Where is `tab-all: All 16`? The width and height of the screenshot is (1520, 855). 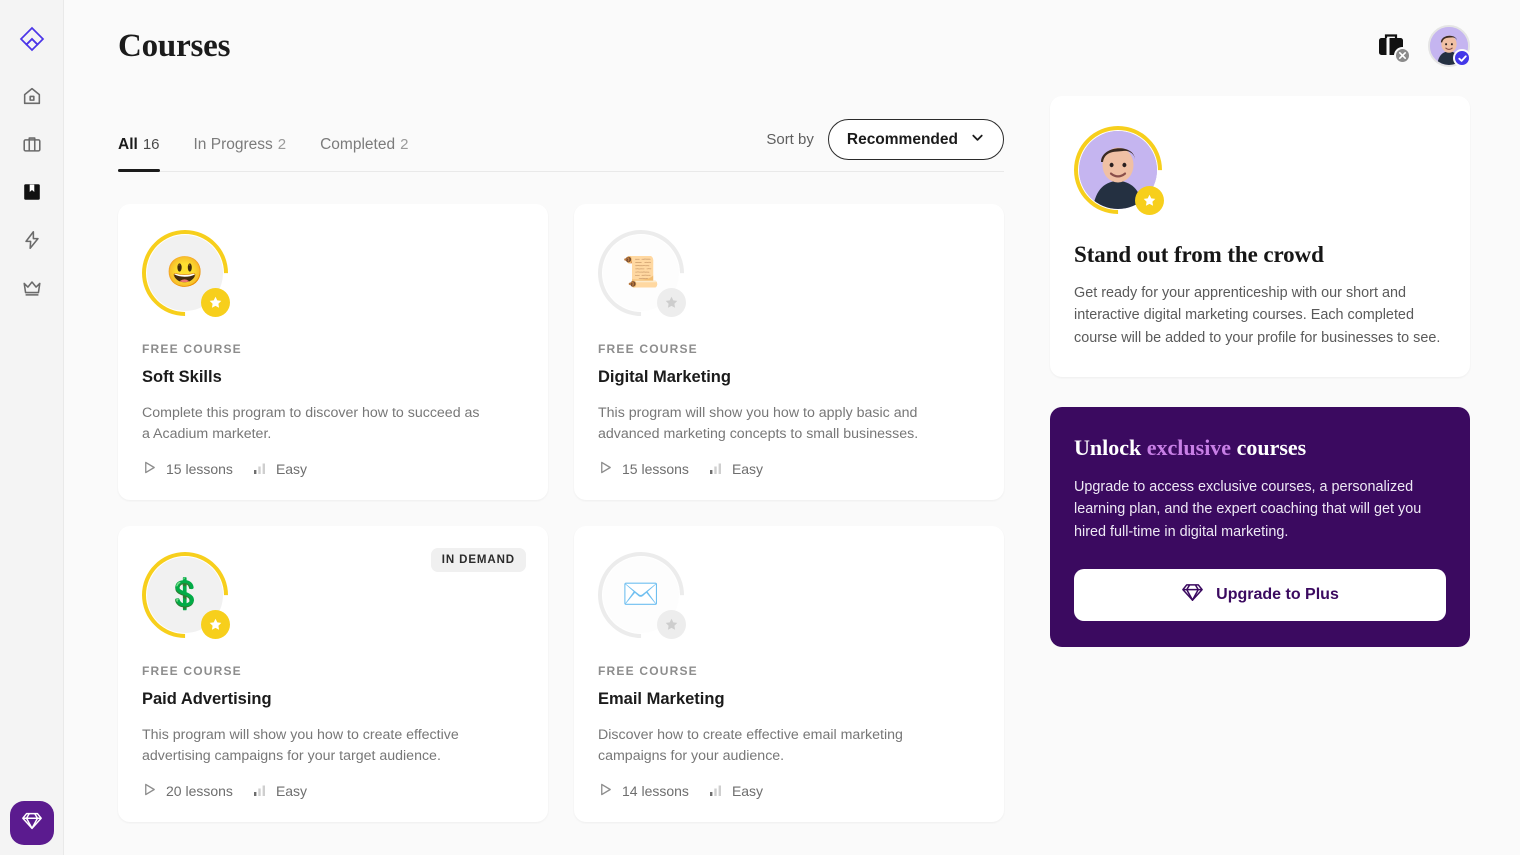 tab-all: All 16 is located at coordinates (139, 154).